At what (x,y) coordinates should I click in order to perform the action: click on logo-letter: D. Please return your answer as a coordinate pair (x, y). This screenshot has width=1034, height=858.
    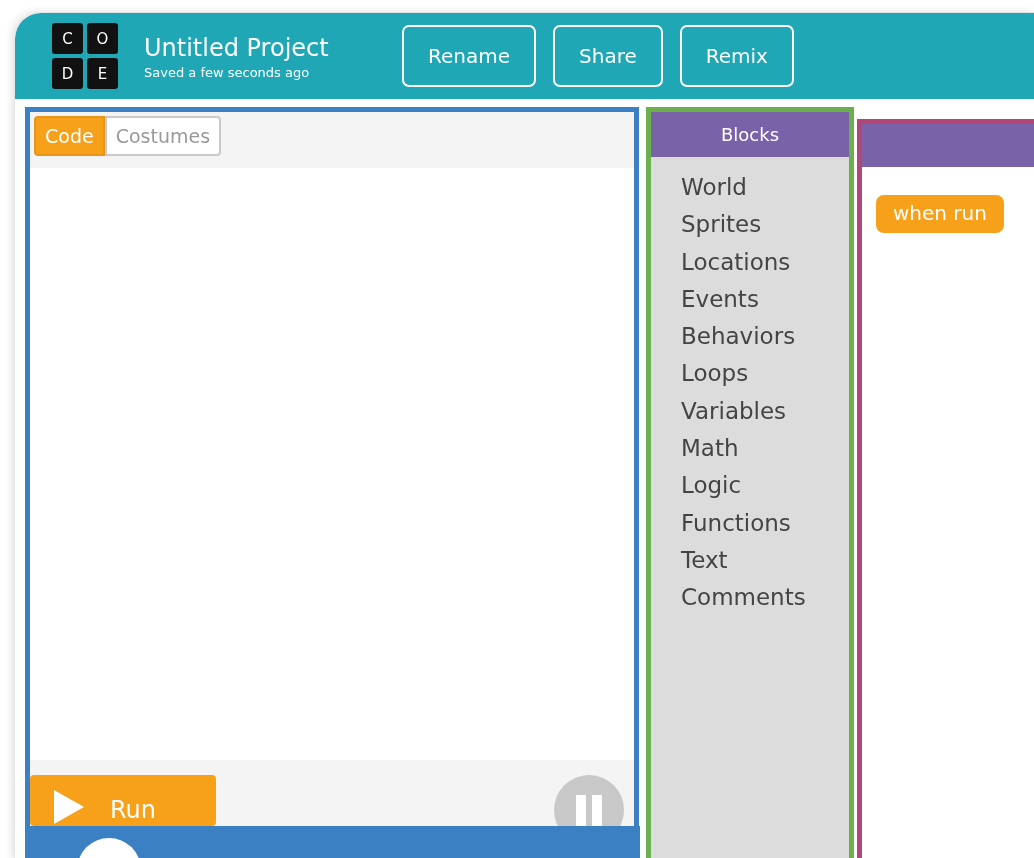
    Looking at the image, I should click on (67, 73).